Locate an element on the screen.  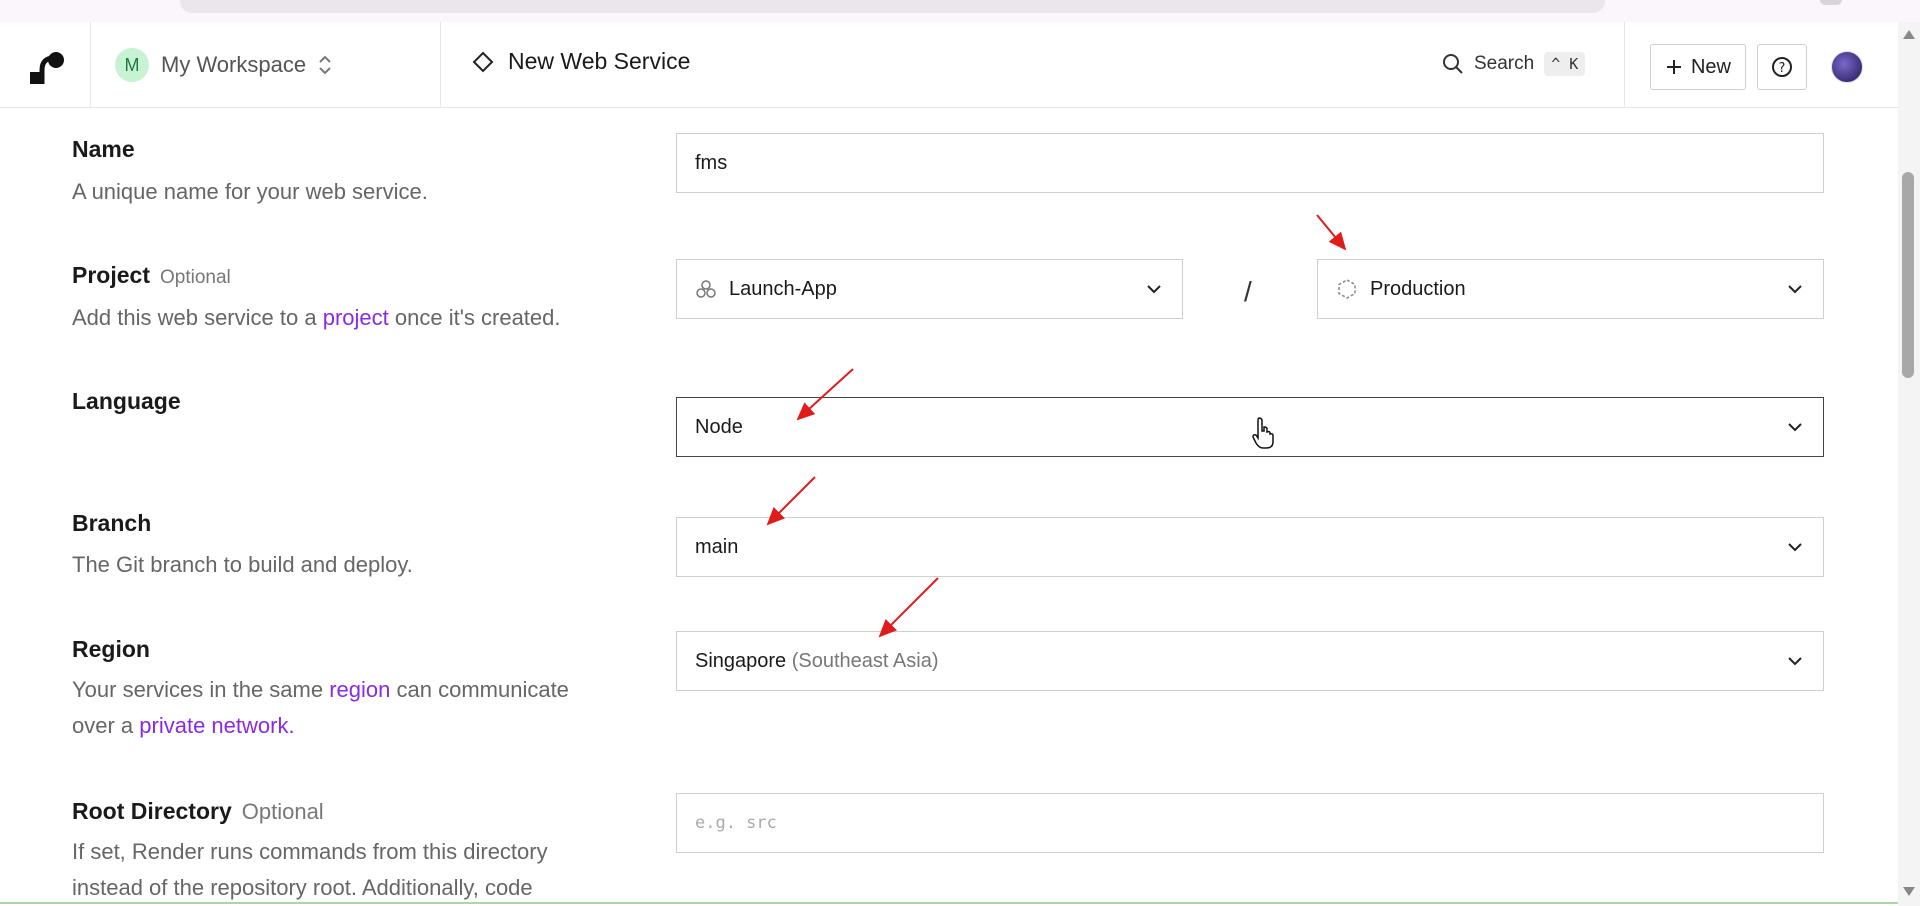
diamond-icon is located at coordinates (483, 61).